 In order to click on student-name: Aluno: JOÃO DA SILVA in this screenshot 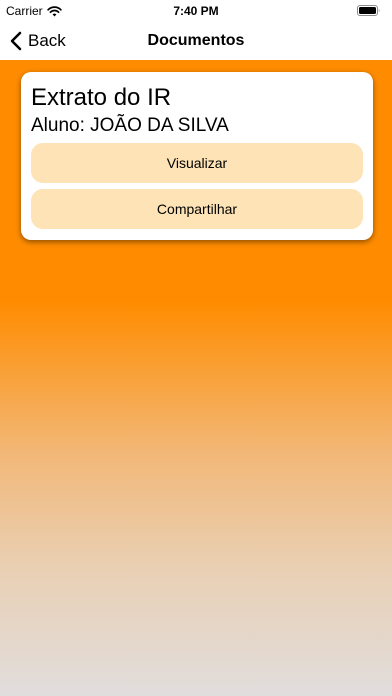, I will do `click(130, 125)`.